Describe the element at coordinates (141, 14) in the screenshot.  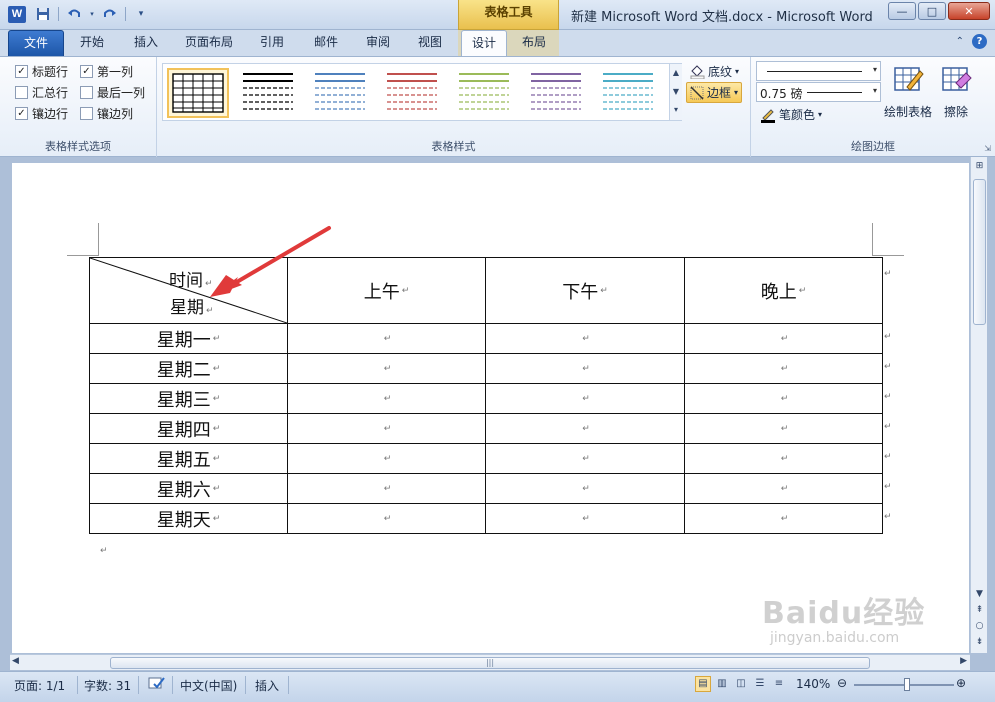
I see `customize-qat-icon: ▾` at that location.